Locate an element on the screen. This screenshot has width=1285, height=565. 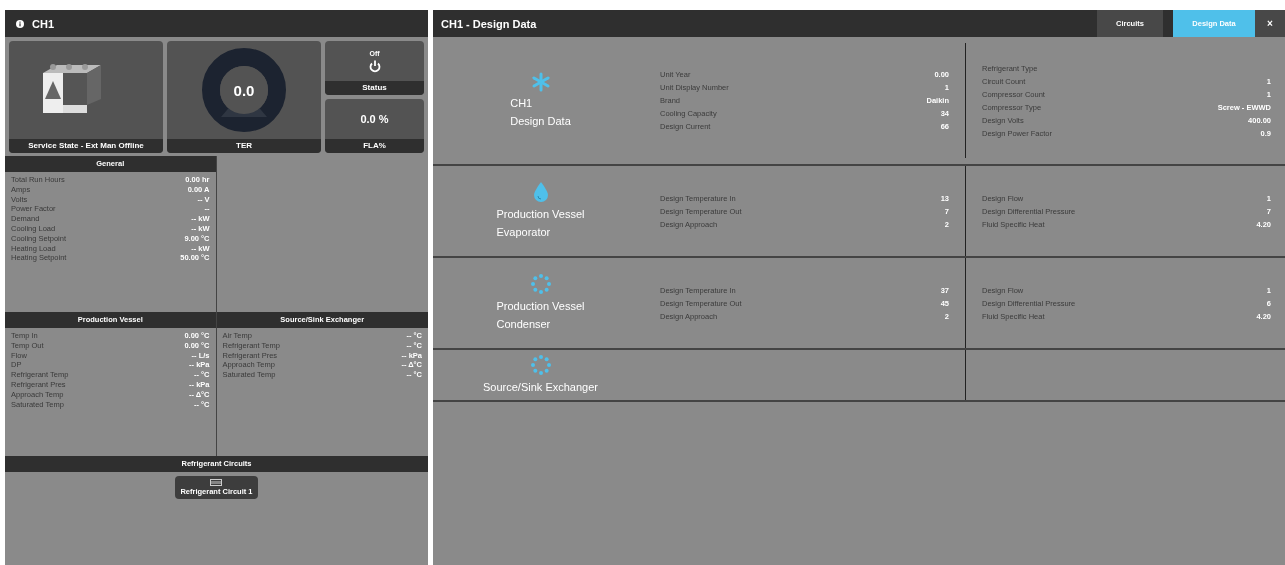
tile-label: FLA% is located at coordinates (374, 146).